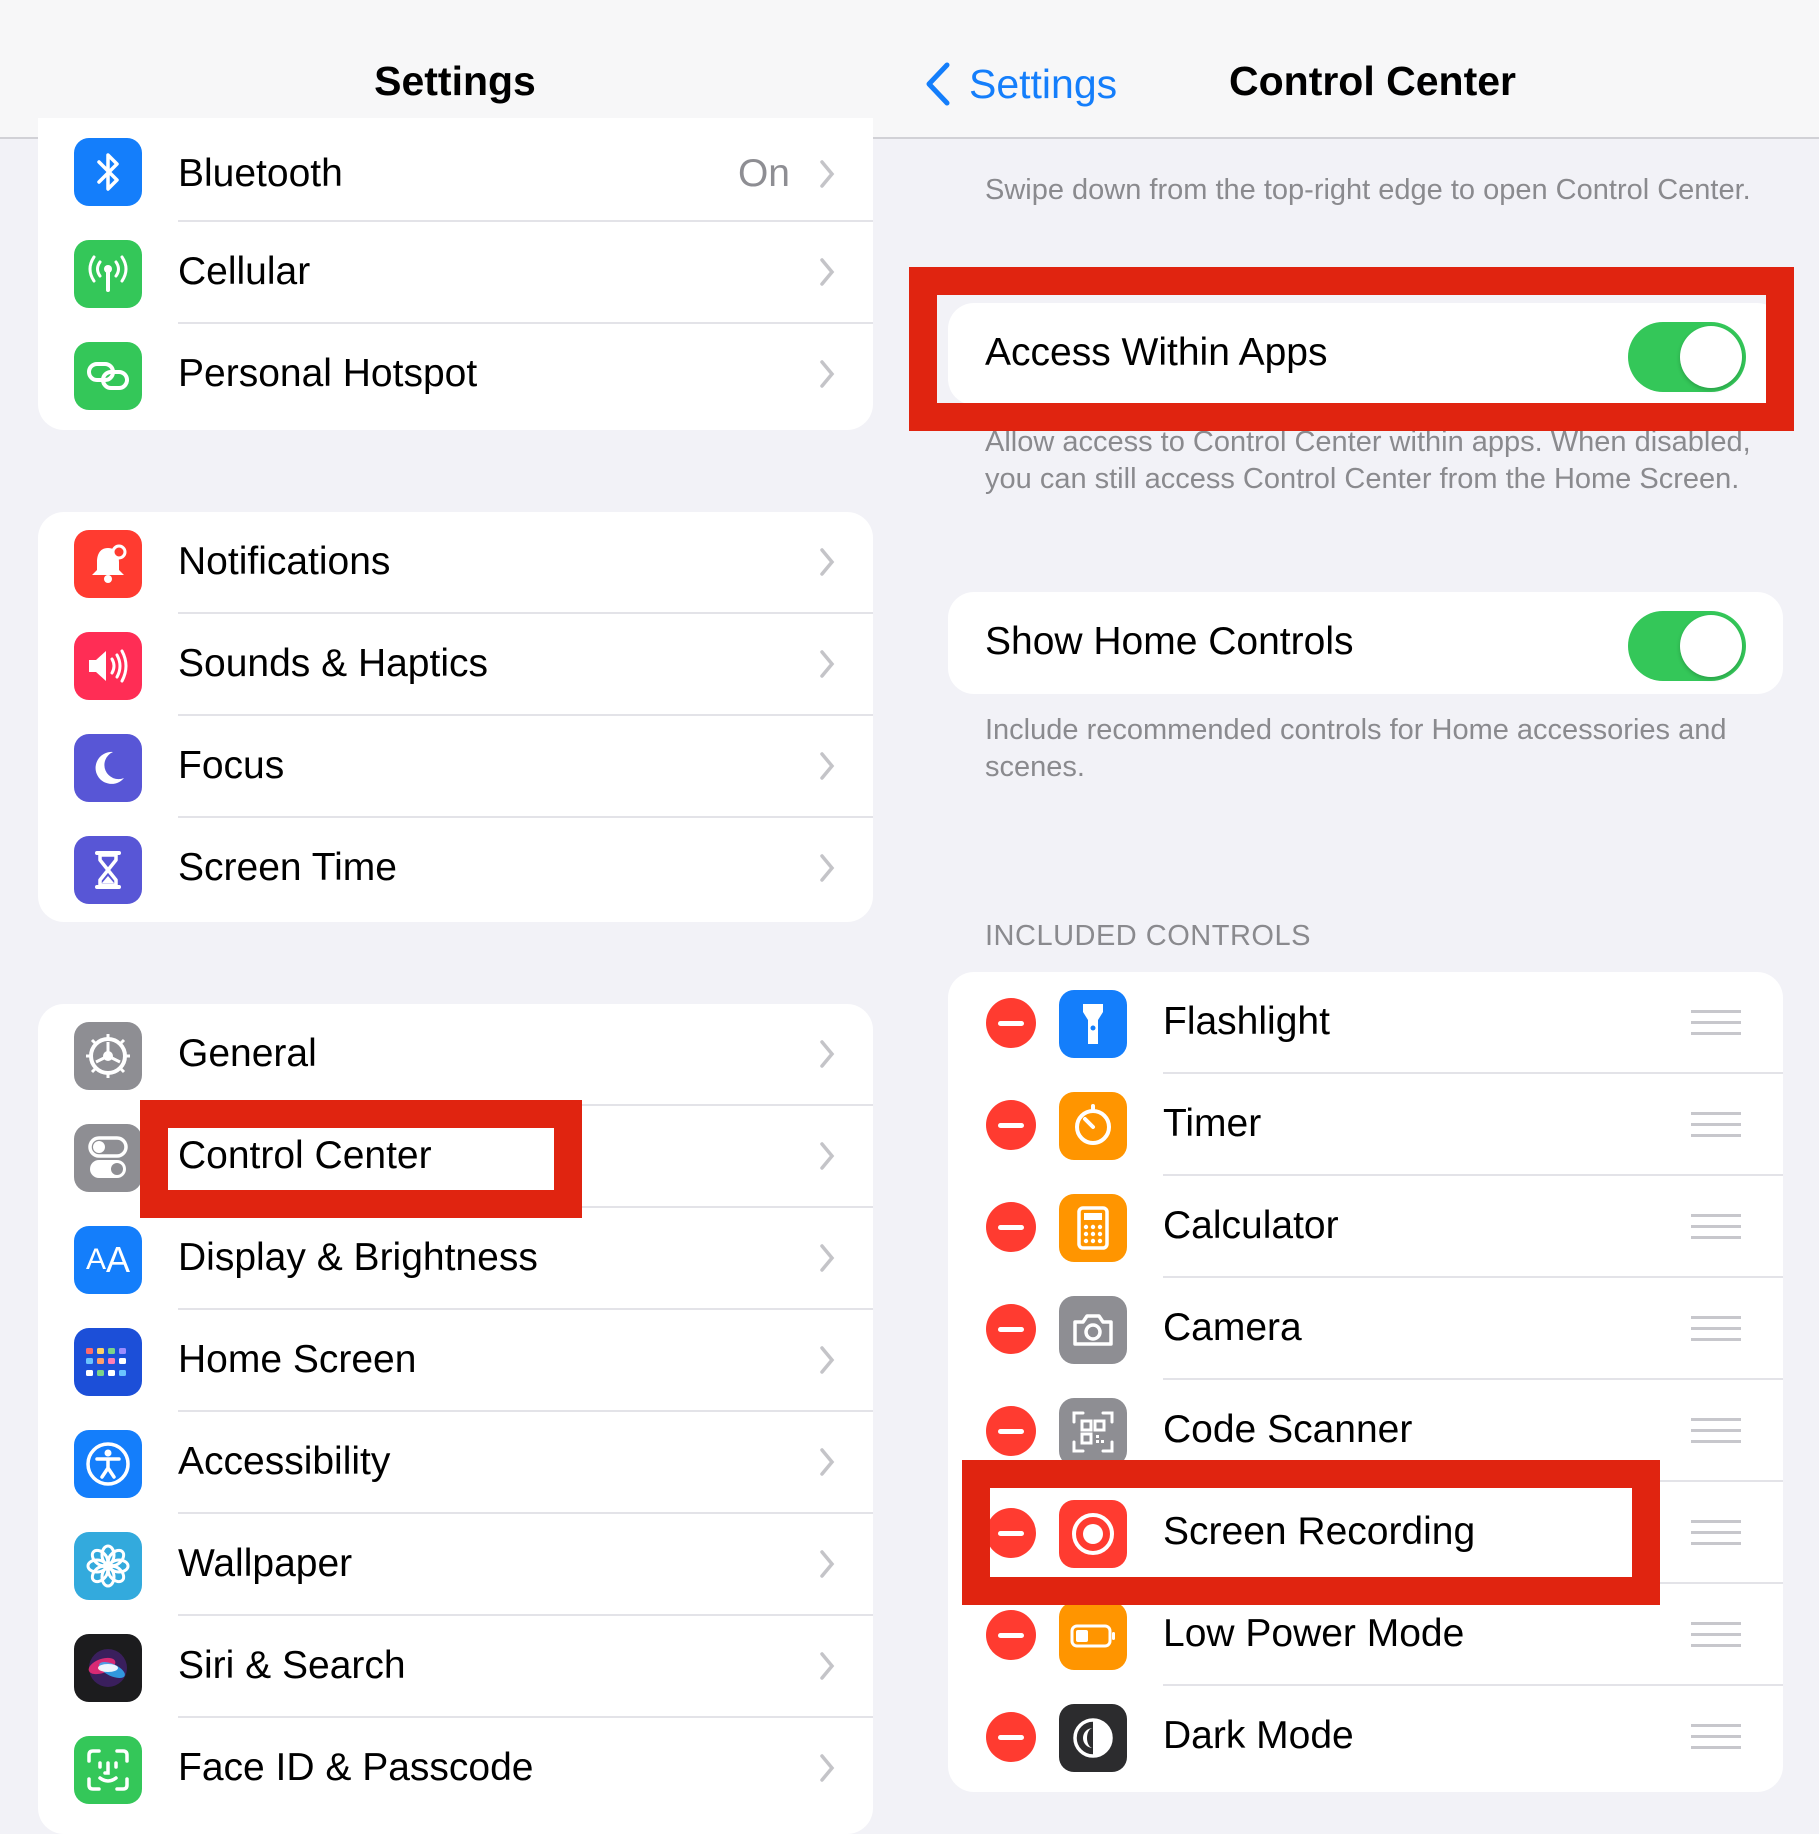 The width and height of the screenshot is (1819, 1834). I want to click on control-label: Camera, so click(1232, 1327).